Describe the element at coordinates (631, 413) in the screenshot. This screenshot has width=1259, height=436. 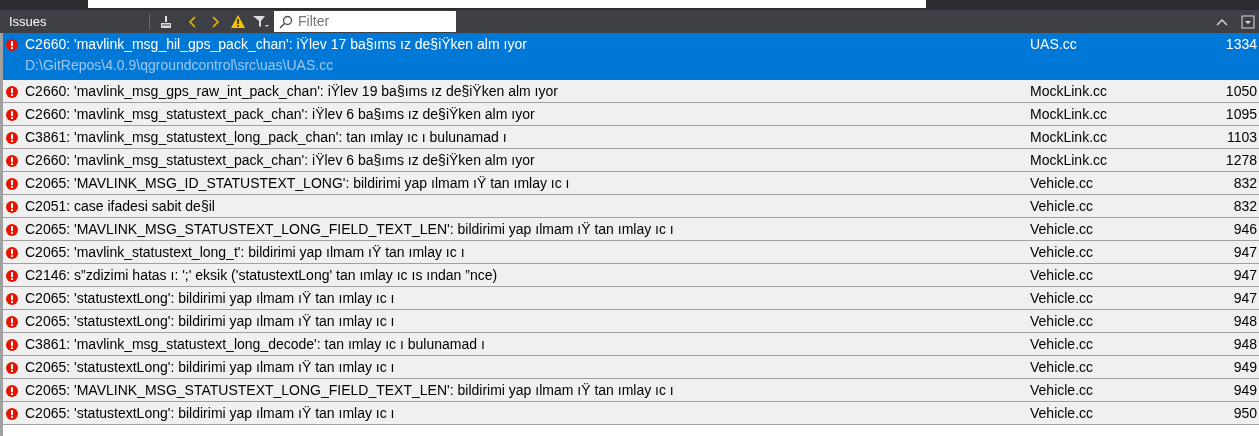
I see `issue-row: C2065: 'statustextLong': bildirimi yap ılmam ıŸ tan ımlay ıc ı Vehicle.cc 950` at that location.